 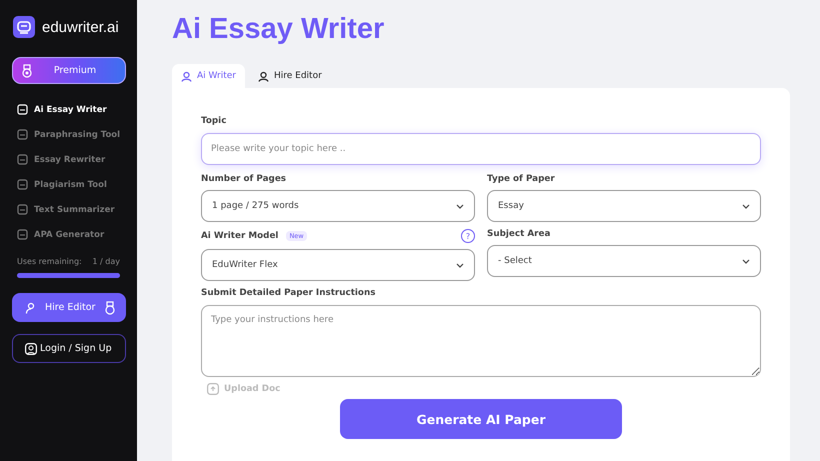 I want to click on sidebar-item: Plagiarism Tool, so click(x=69, y=184).